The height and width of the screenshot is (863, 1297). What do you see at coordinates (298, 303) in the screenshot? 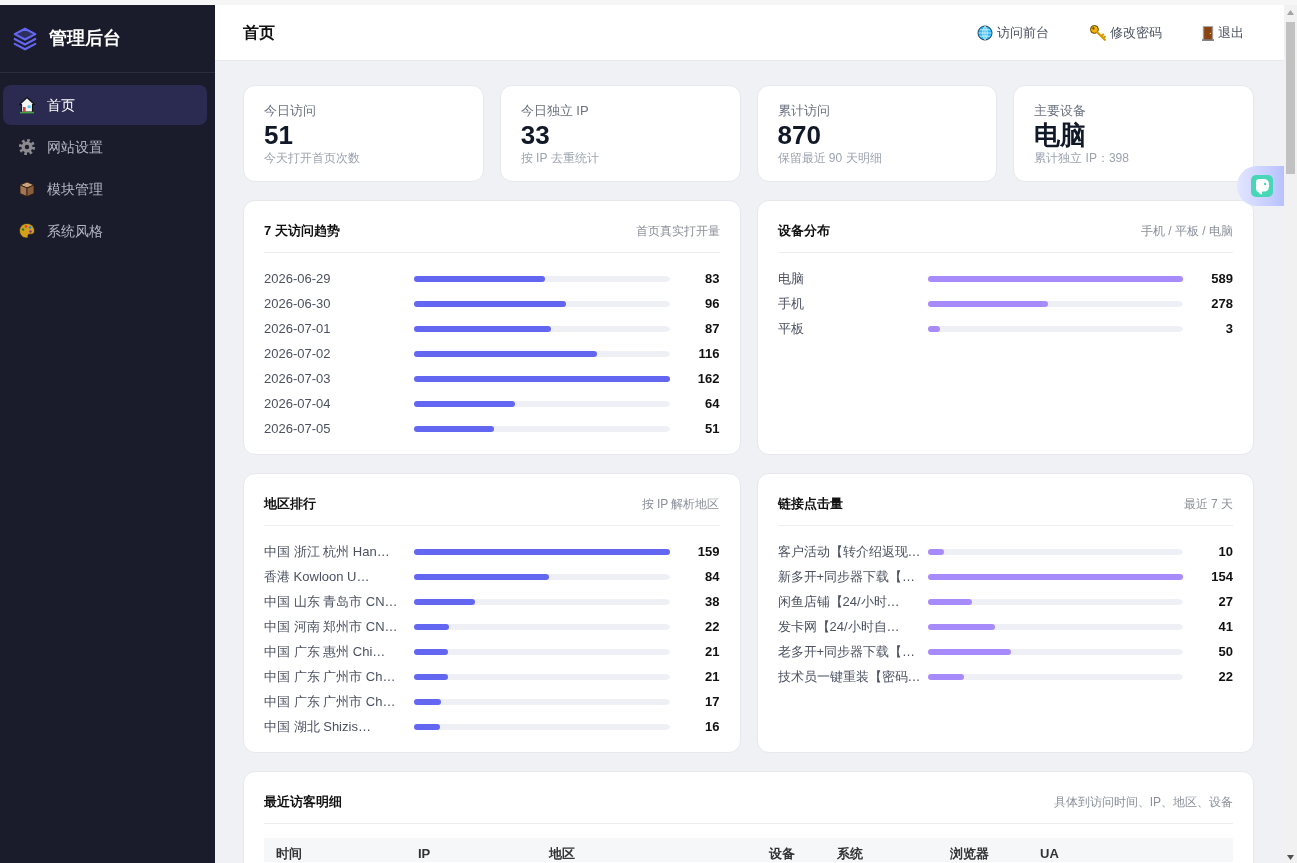
I see `row-label: 2026-06-30` at bounding box center [298, 303].